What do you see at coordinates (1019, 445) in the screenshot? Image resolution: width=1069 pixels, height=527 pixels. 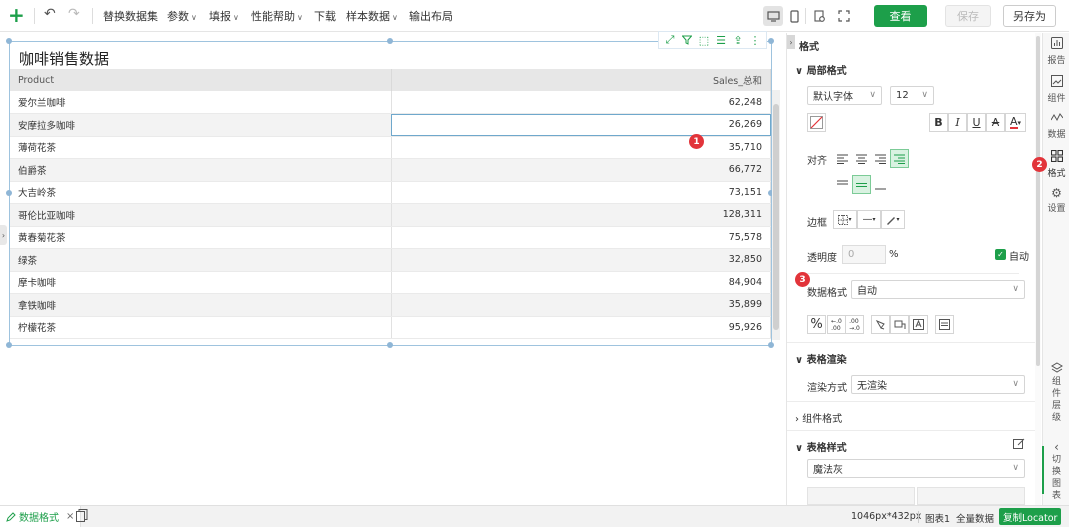 I see `edit-style-icon` at bounding box center [1019, 445].